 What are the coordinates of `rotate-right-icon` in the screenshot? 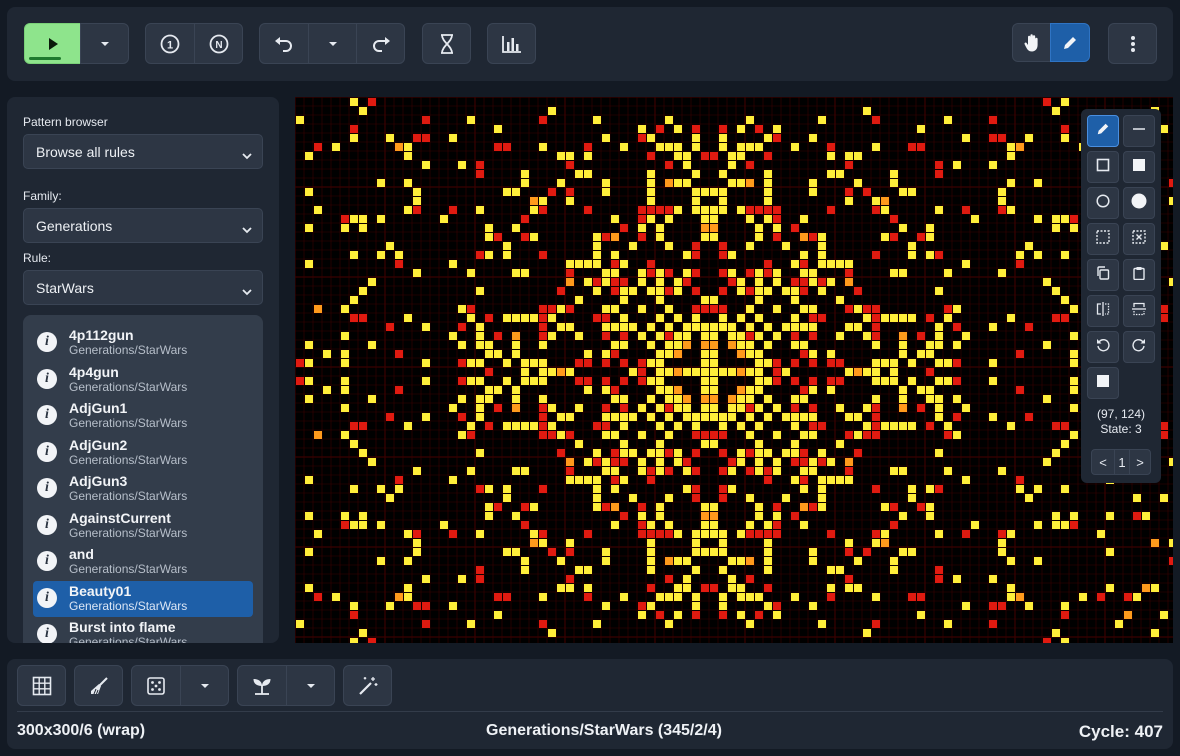 It's located at (1139, 347).